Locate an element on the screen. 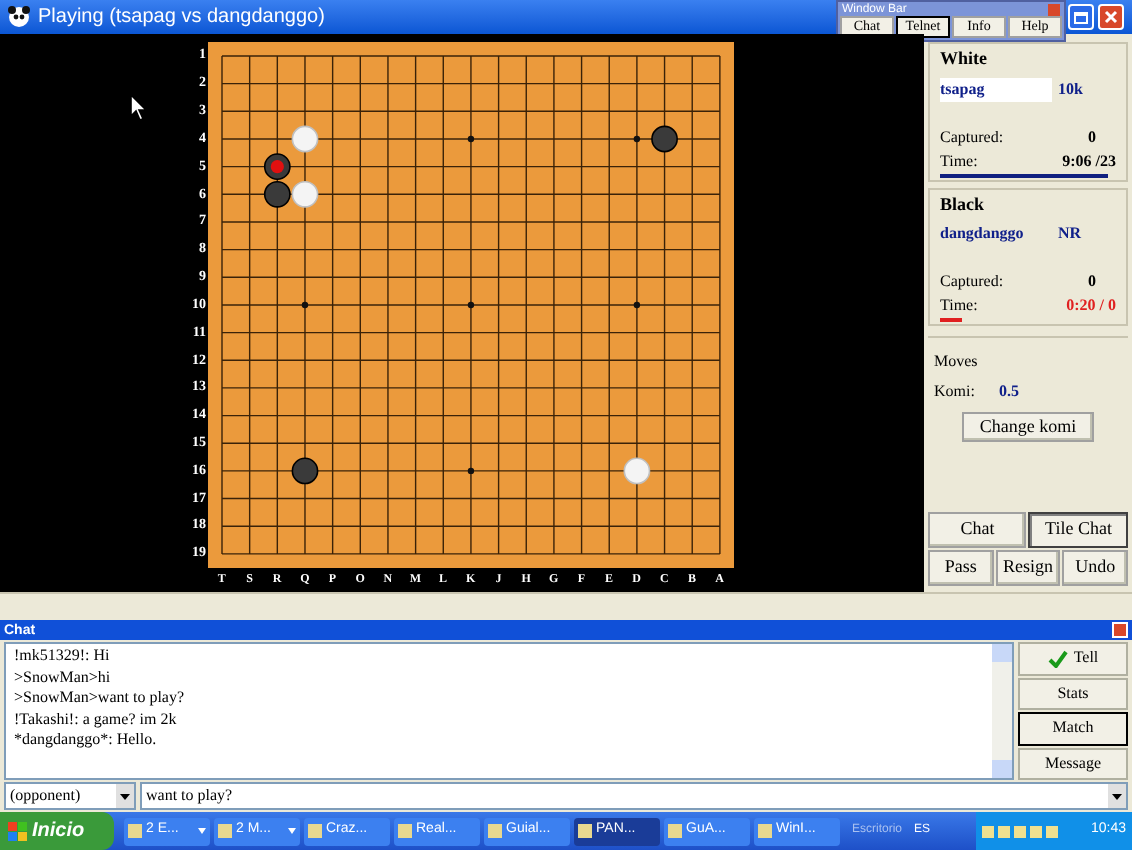 The image size is (1132, 850). chat-message: *dangdanggo*: Hello. is located at coordinates (86, 740).